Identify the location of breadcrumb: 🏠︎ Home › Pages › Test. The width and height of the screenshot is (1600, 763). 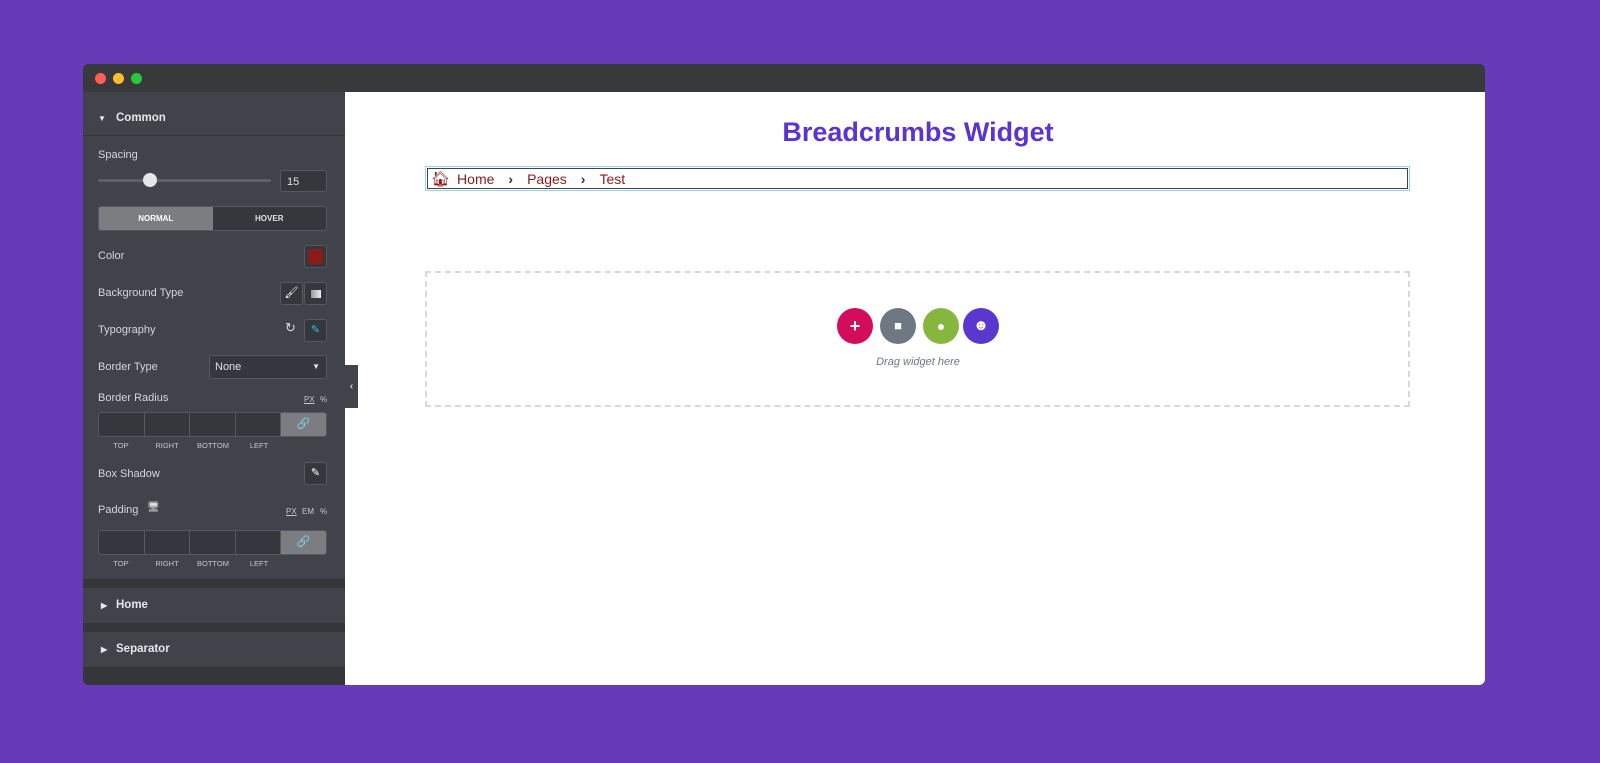
(917, 178).